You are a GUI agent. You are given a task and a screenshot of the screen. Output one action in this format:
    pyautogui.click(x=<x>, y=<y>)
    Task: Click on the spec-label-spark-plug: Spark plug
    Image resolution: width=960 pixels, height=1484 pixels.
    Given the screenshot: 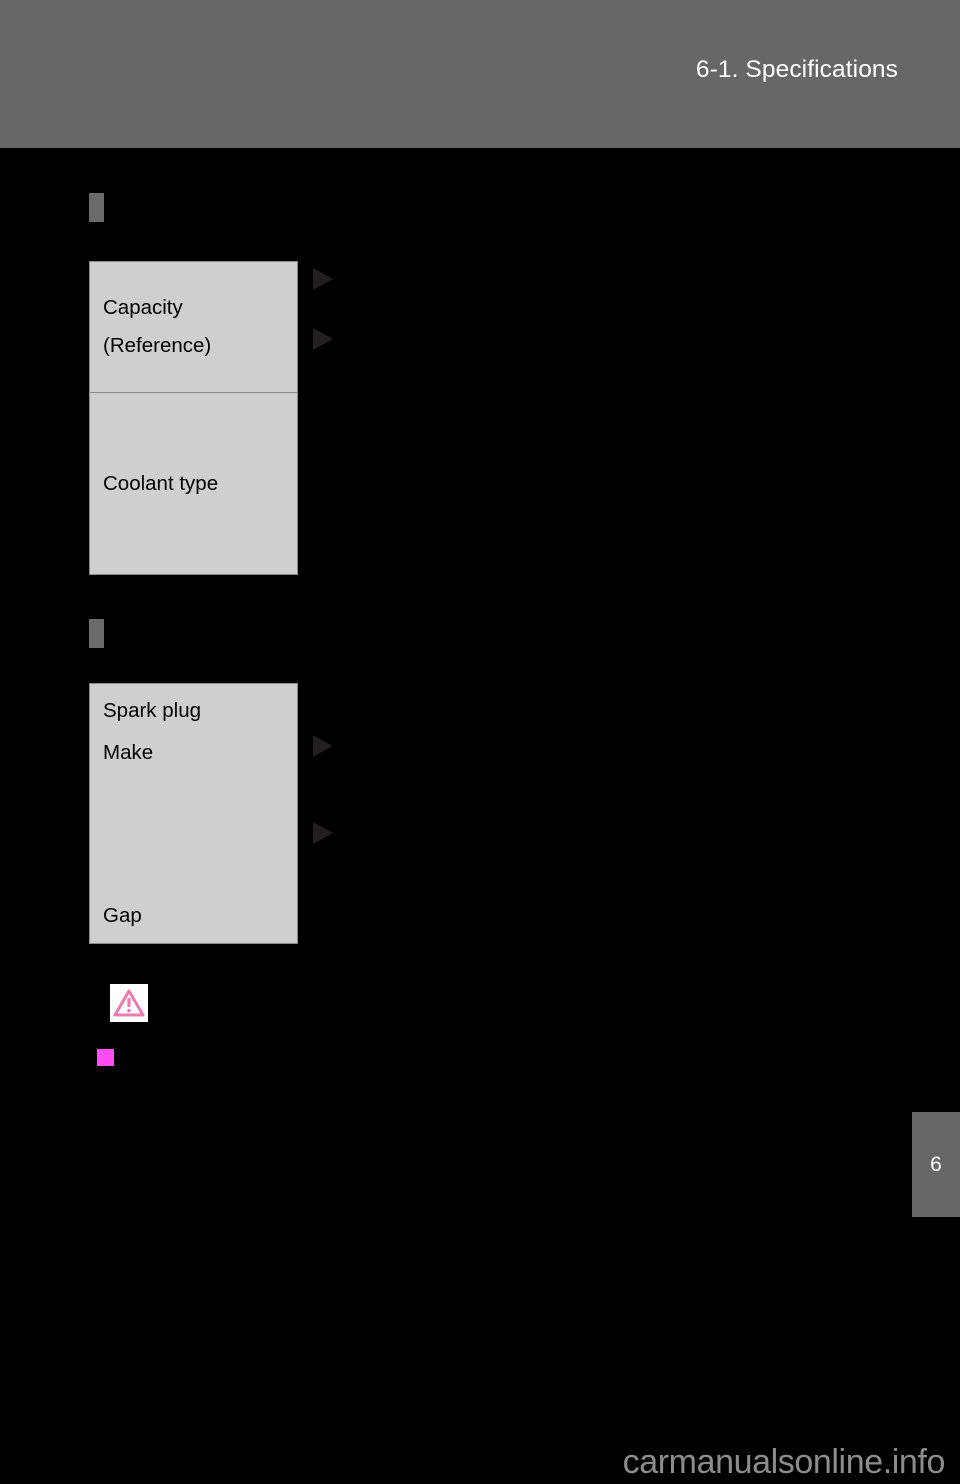 What is the action you would take?
    pyautogui.click(x=152, y=710)
    